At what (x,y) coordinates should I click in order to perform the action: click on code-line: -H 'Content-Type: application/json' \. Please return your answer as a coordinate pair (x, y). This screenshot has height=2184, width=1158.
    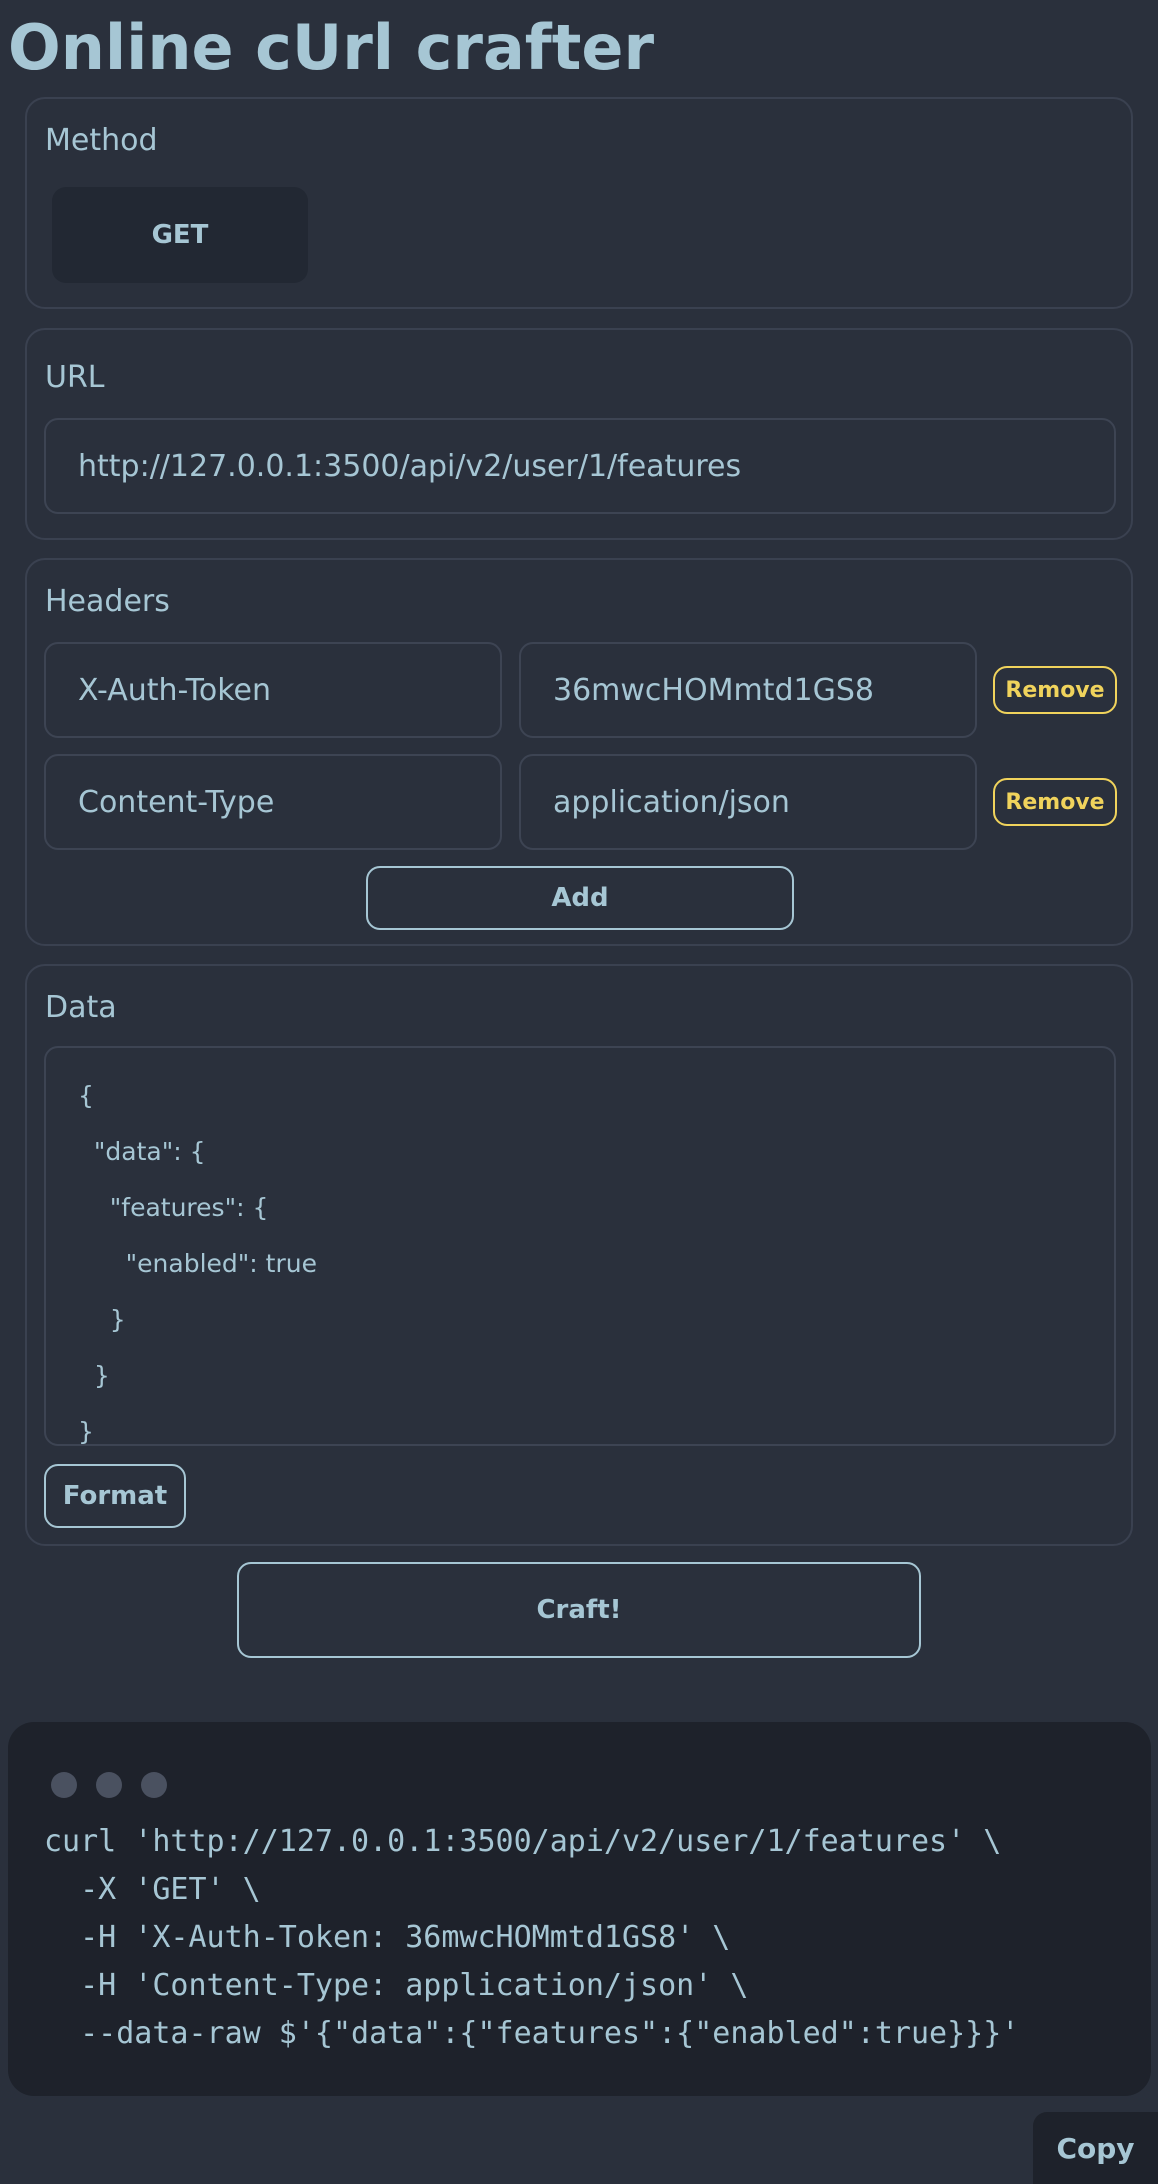
    Looking at the image, I should click on (396, 1985).